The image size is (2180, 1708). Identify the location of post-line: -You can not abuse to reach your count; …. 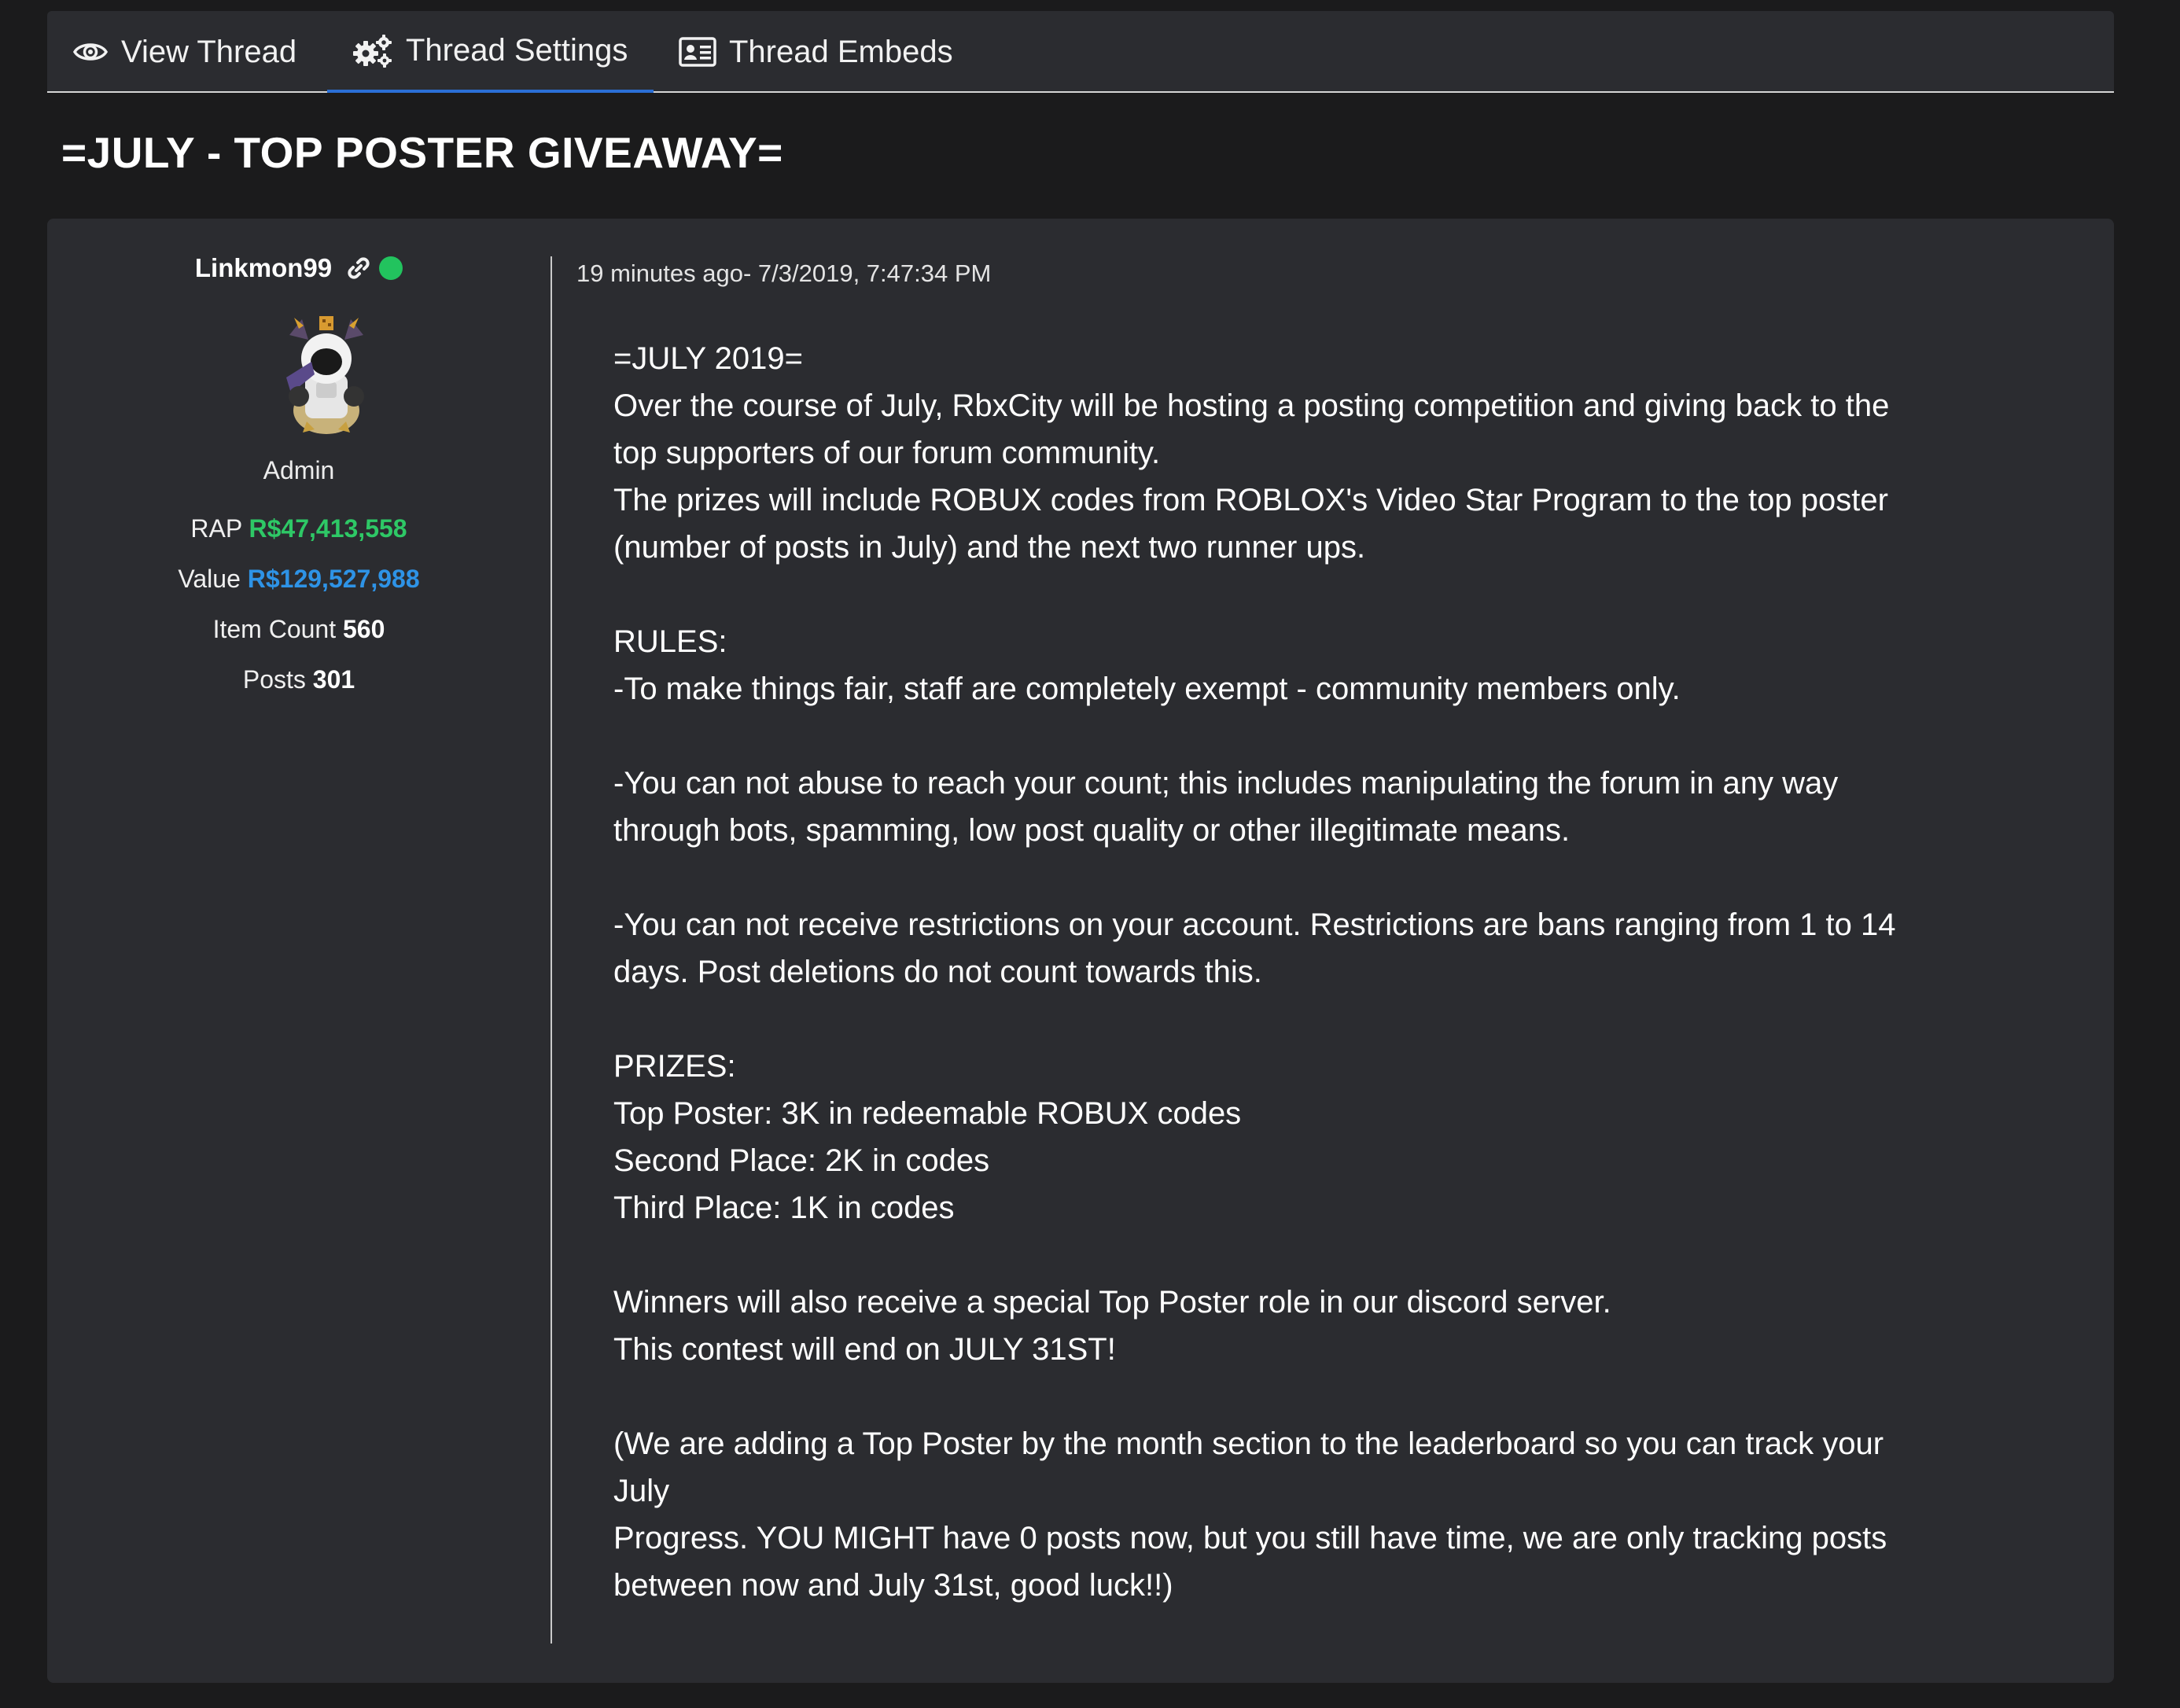
(1226, 783).